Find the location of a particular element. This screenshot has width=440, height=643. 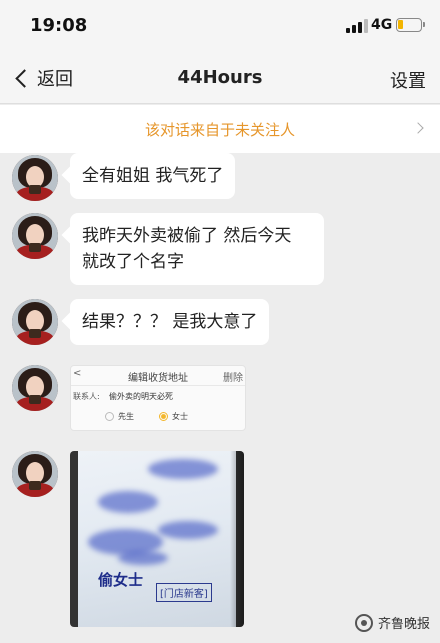

message-bubble: 全有姐姐 我气死了 is located at coordinates (153, 176).